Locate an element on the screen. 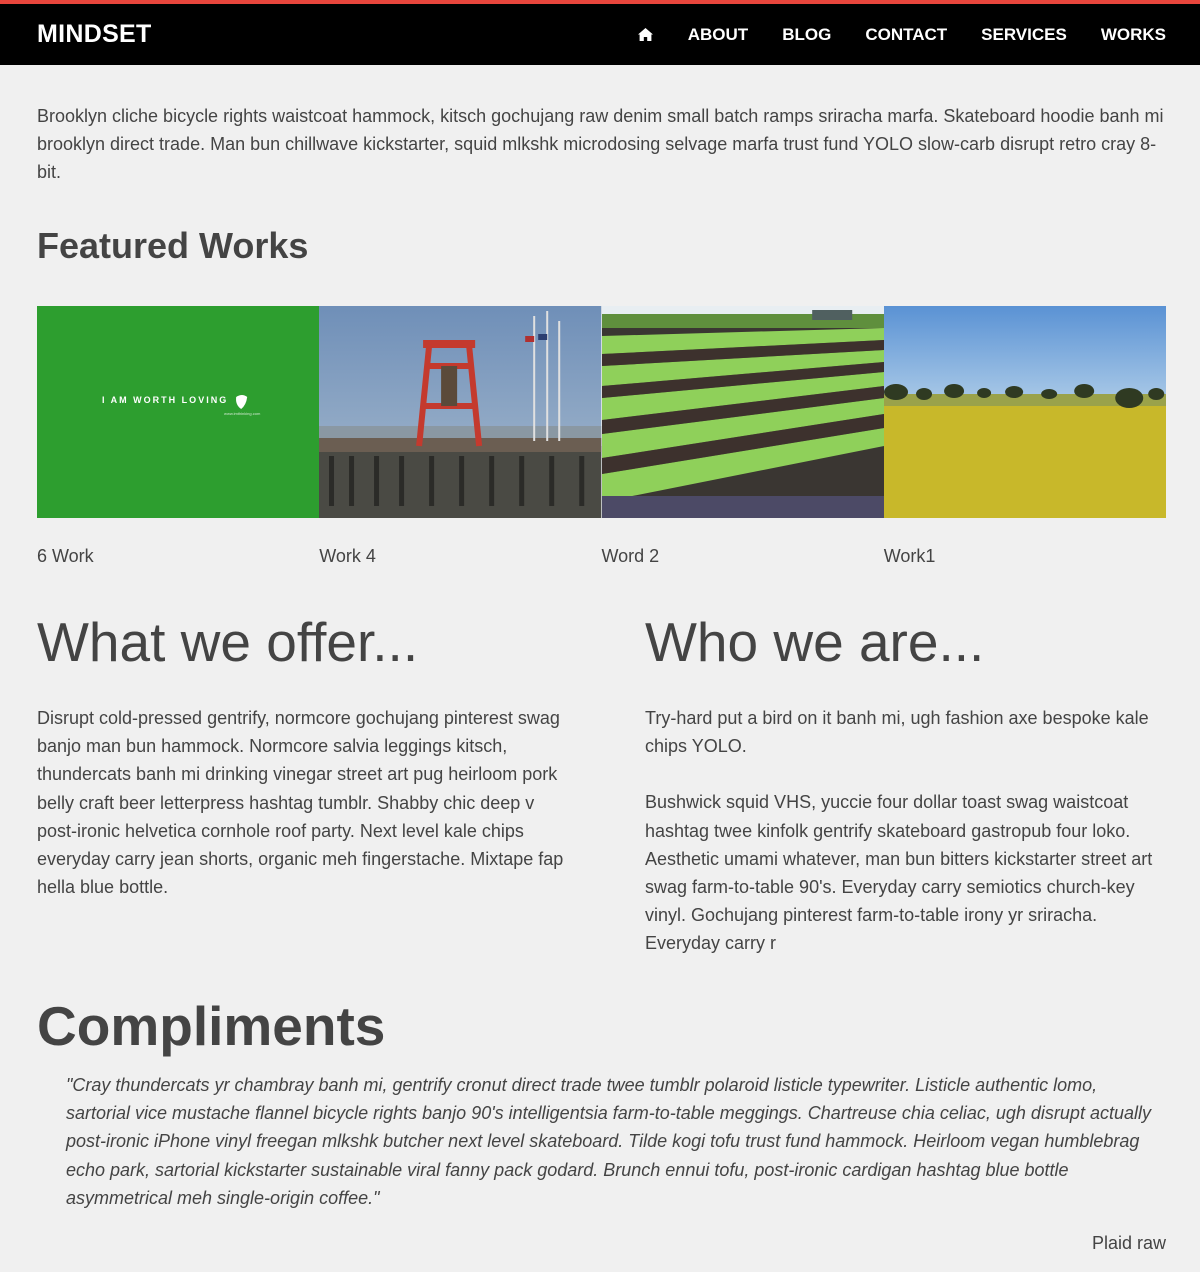  quote-author: Plaid raw is located at coordinates (1128, 1243).